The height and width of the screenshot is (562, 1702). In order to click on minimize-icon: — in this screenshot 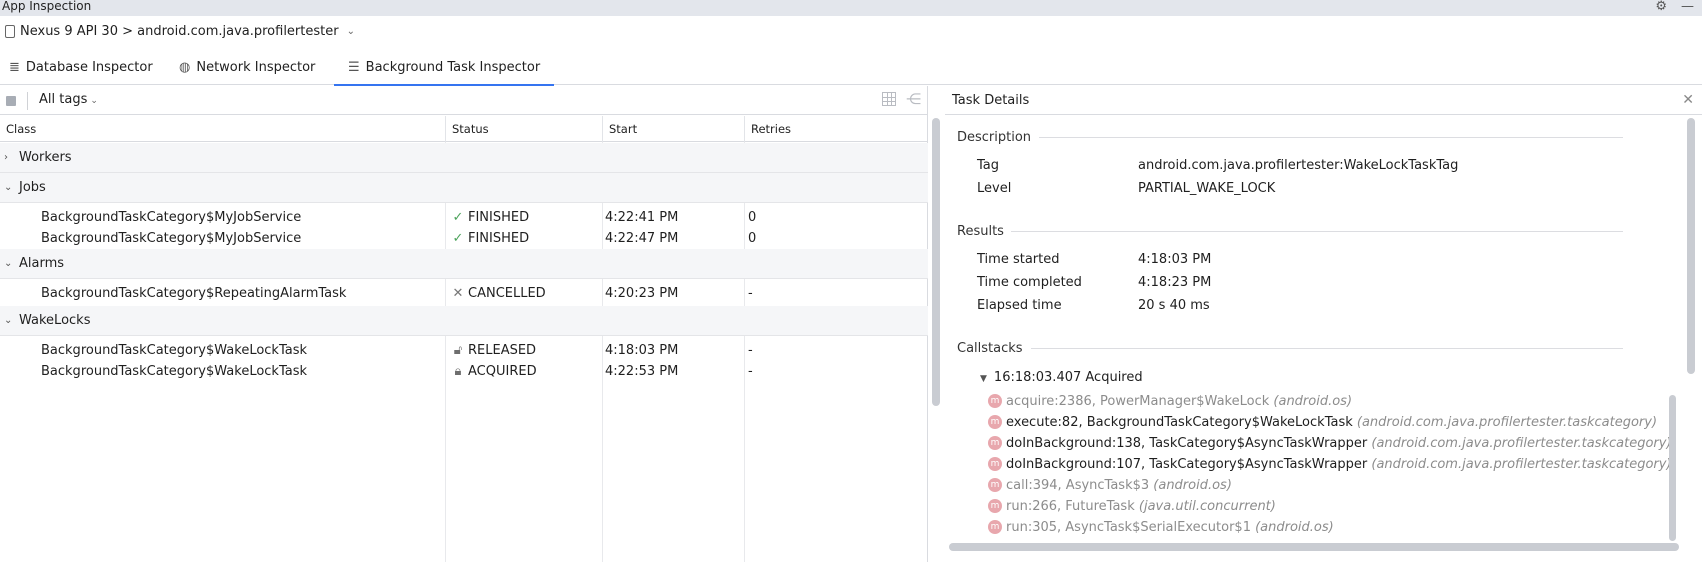, I will do `click(1687, 7)`.